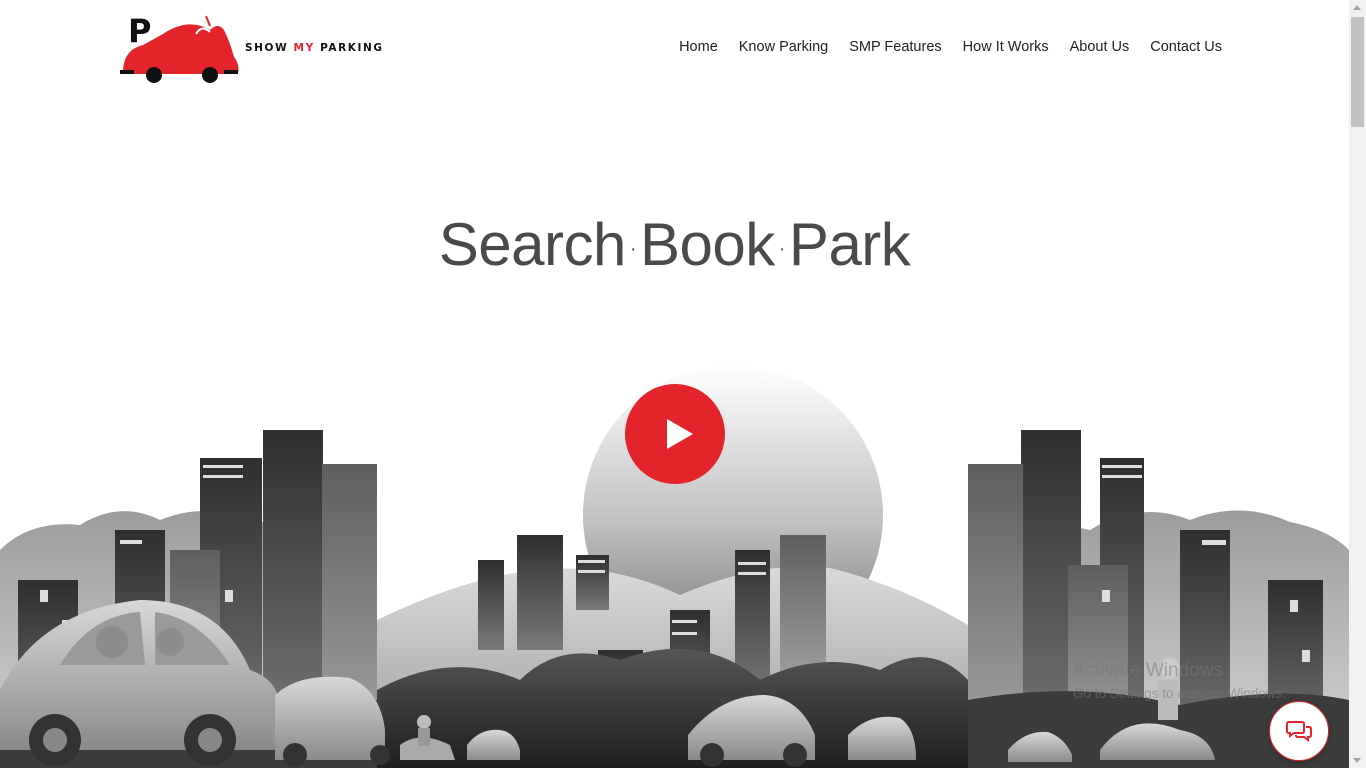 The width and height of the screenshot is (1366, 768). Describe the element at coordinates (352, 48) in the screenshot. I see `brand-name-part3: PARKING` at that location.